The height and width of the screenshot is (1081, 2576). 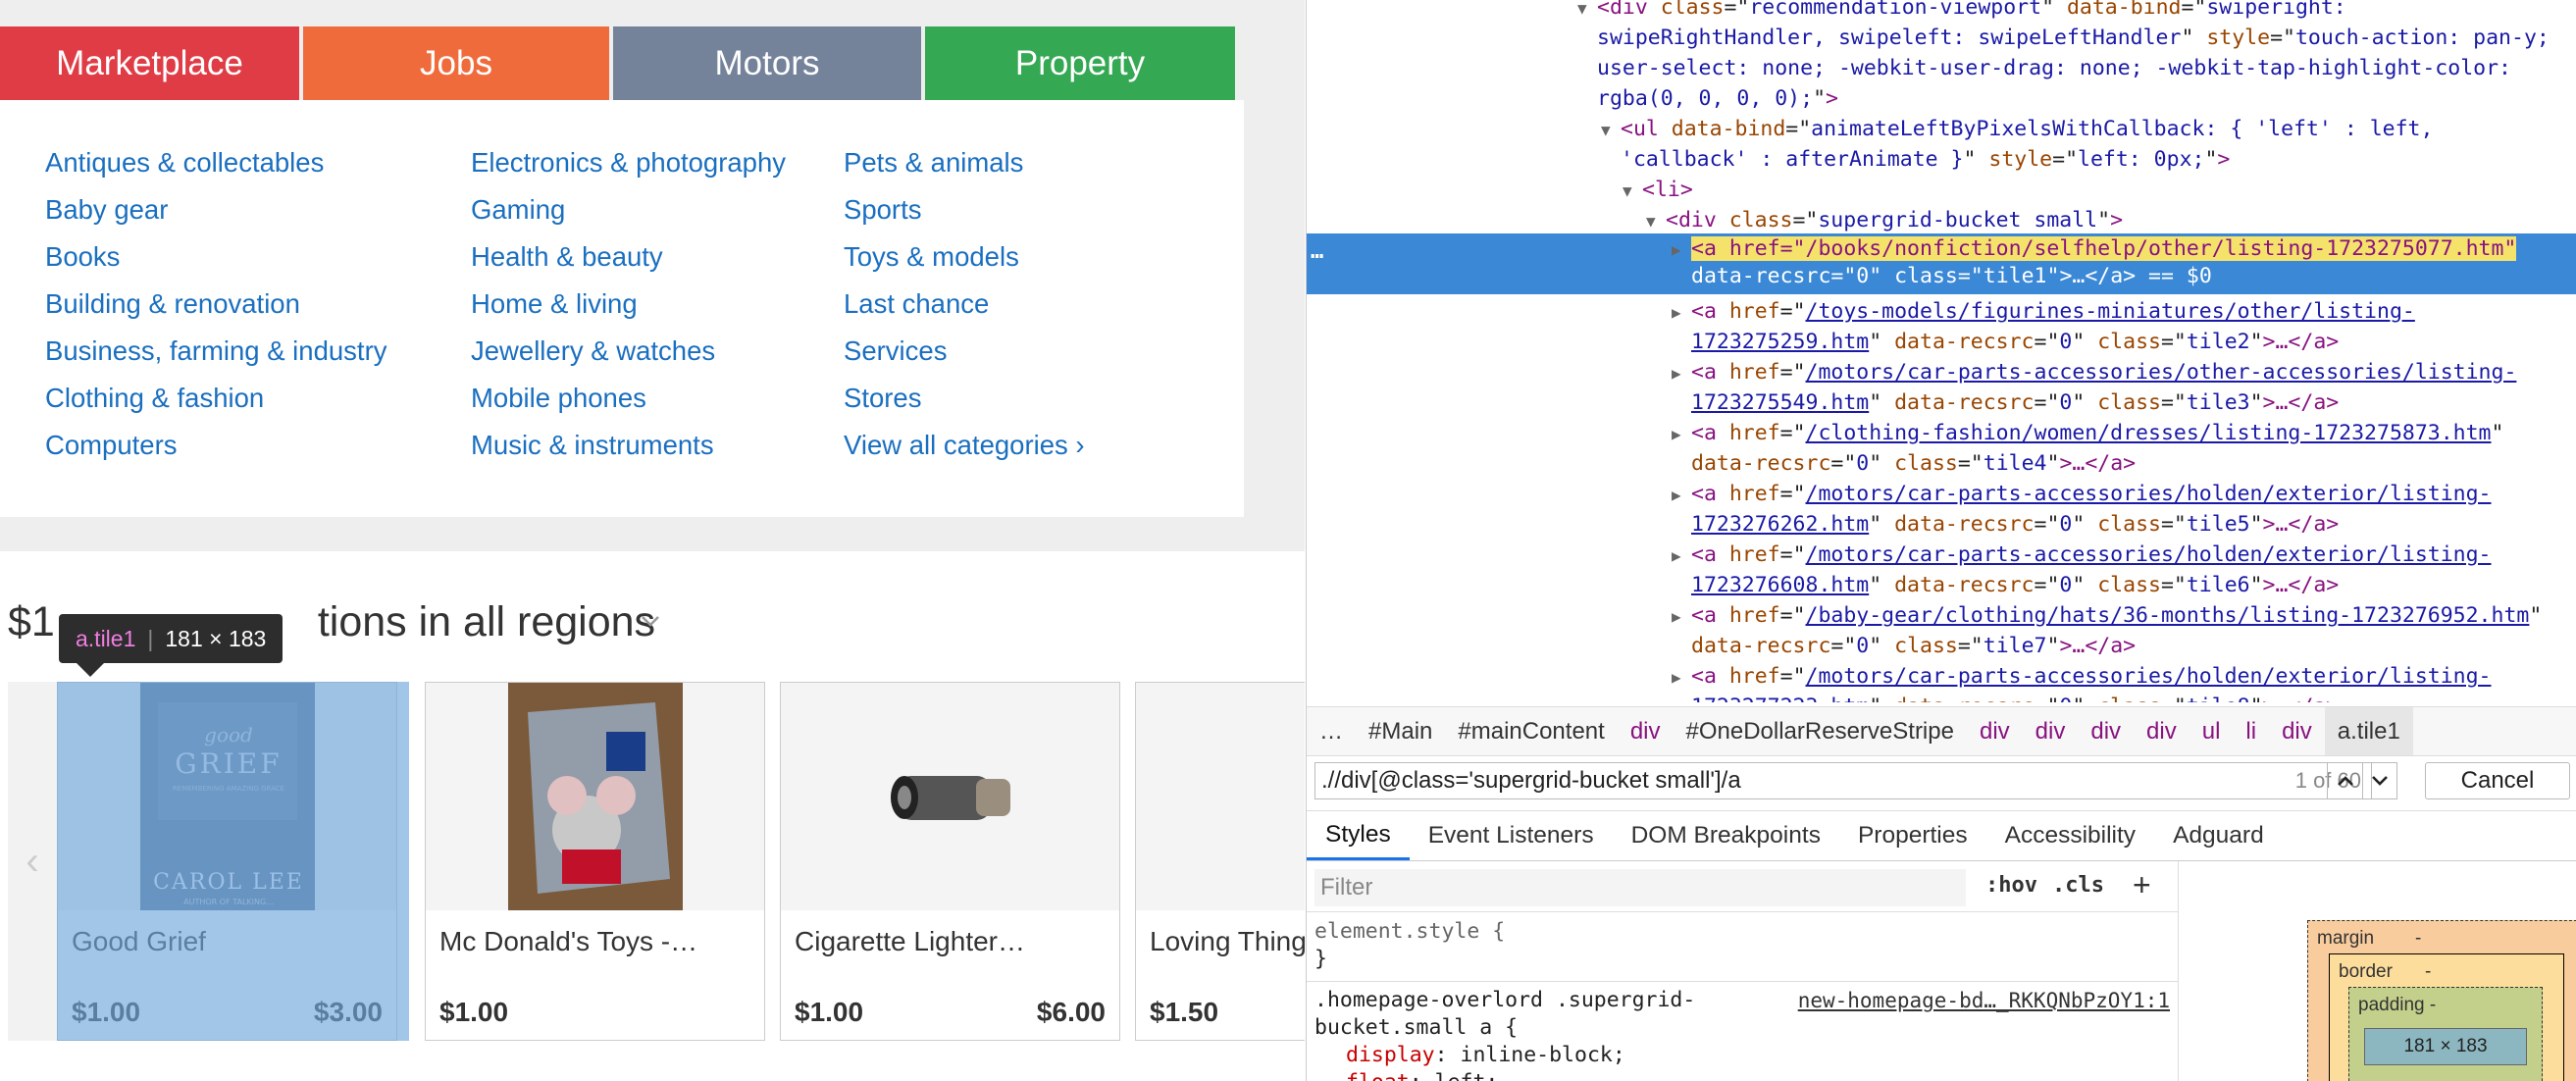 I want to click on breadcrumb-item: #mainContent, so click(x=1531, y=732).